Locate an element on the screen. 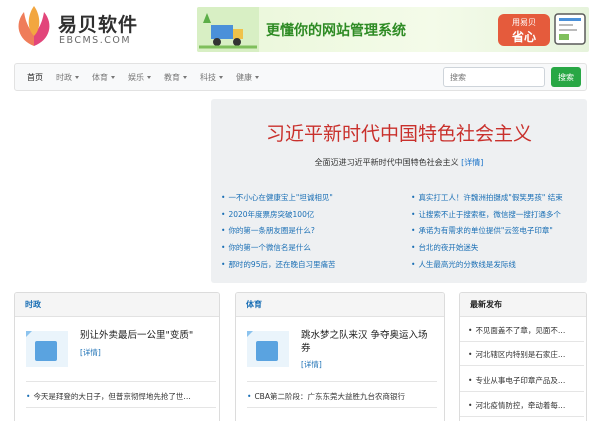  search-button: 搜索 is located at coordinates (566, 77).